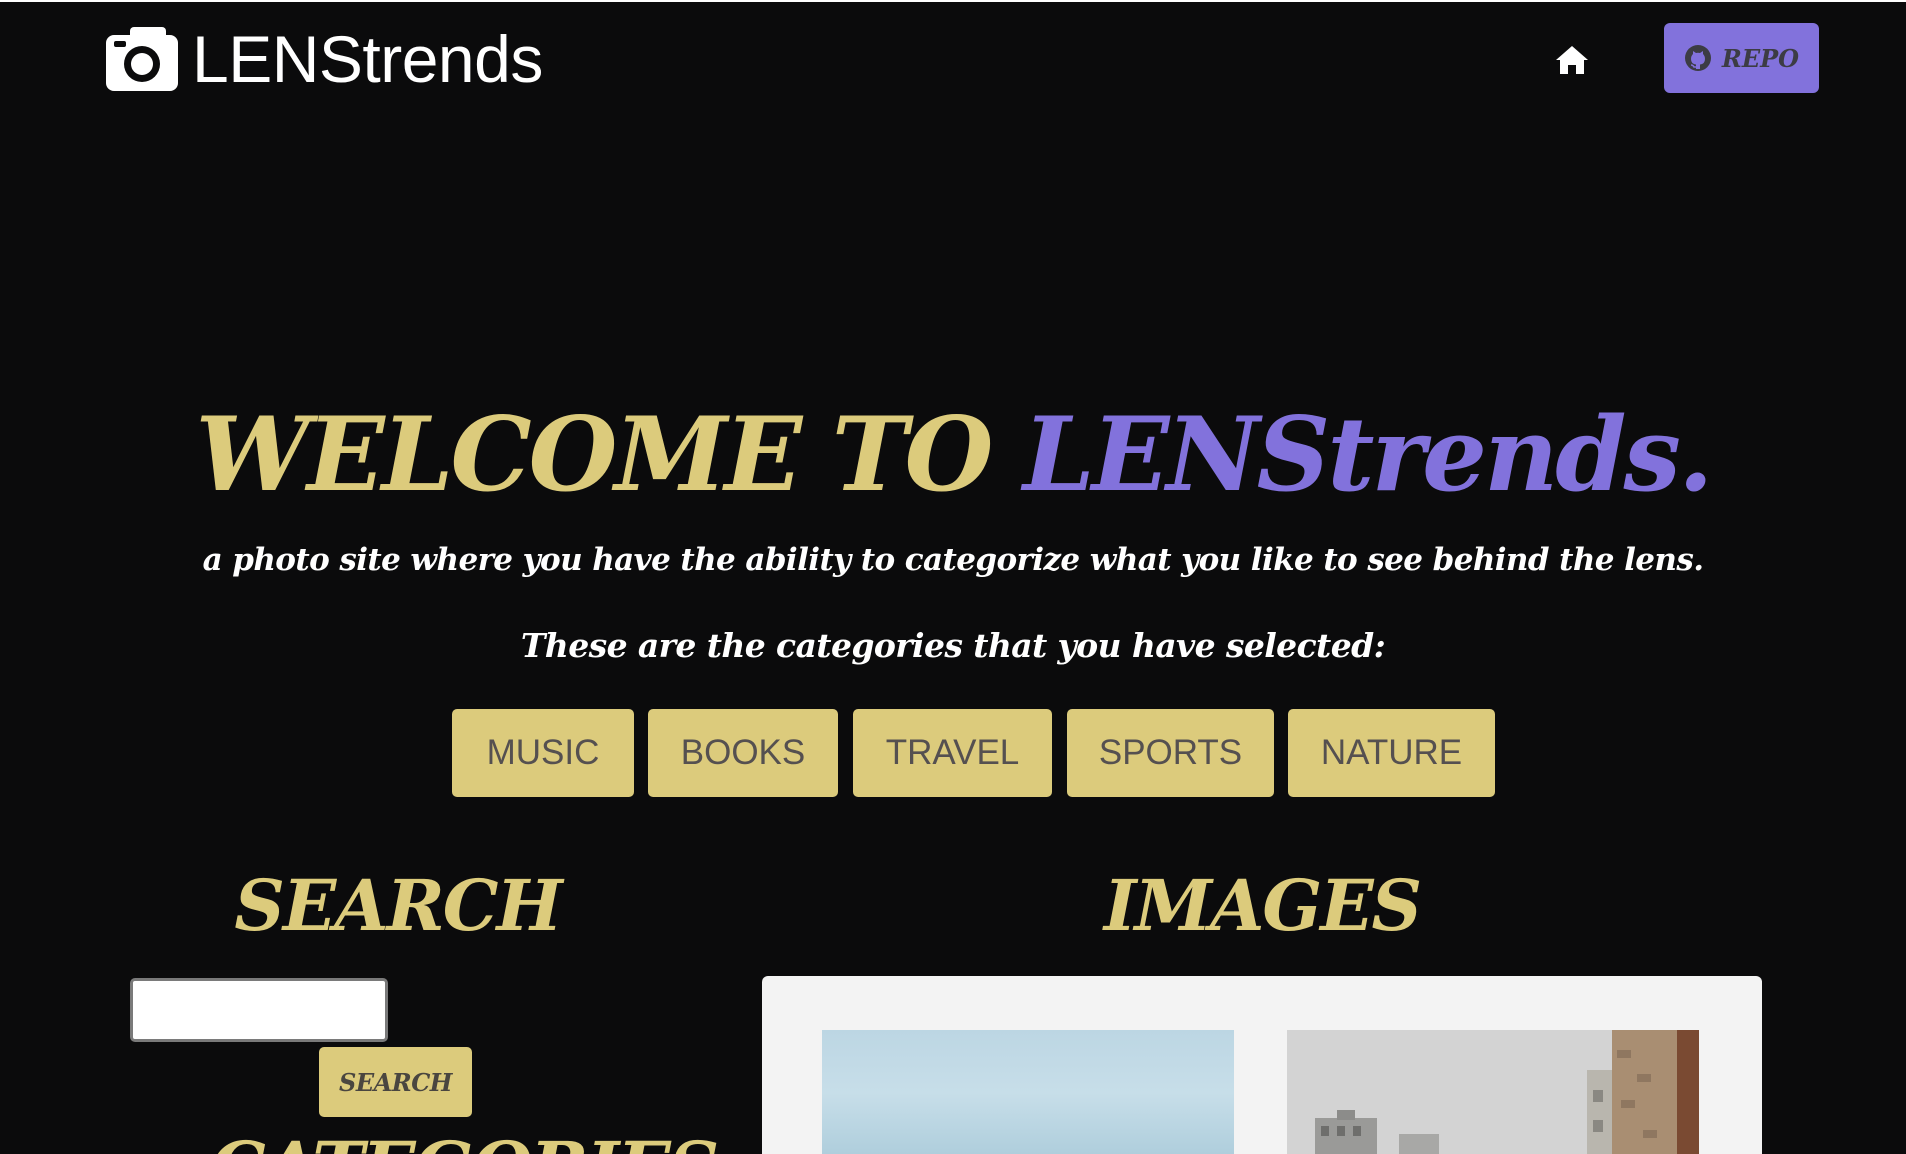 This screenshot has height=1154, width=1906. I want to click on hero-title-highlight: LENStrends., so click(1368, 455).